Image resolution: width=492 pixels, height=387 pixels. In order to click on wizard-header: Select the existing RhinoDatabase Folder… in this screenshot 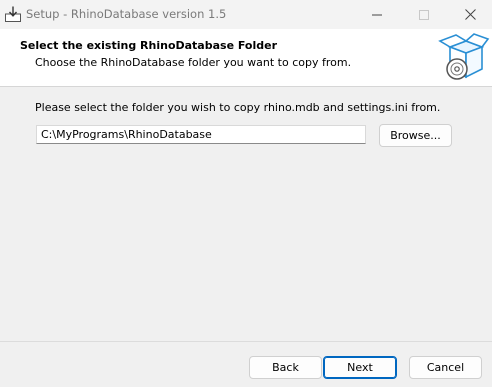, I will do `click(246, 58)`.